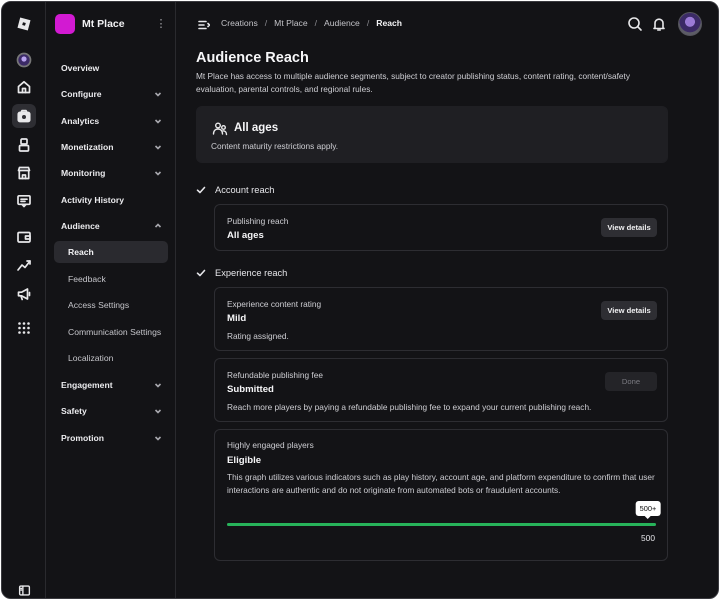 The image size is (720, 600). What do you see at coordinates (275, 146) in the screenshot?
I see `all-ages-subtitle: Content maturity restrictions apply.` at bounding box center [275, 146].